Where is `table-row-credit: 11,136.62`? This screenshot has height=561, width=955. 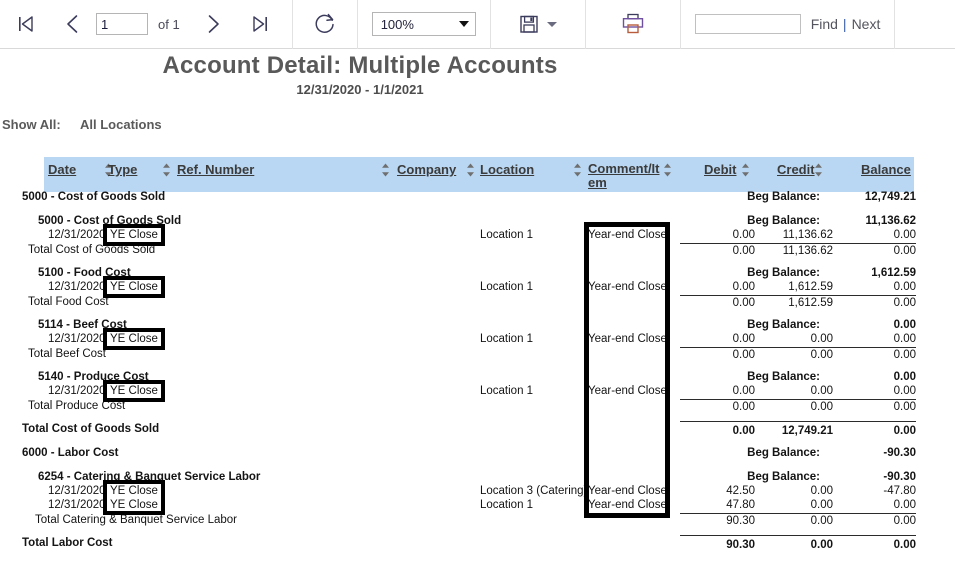
table-row-credit: 11,136.62 is located at coordinates (807, 235).